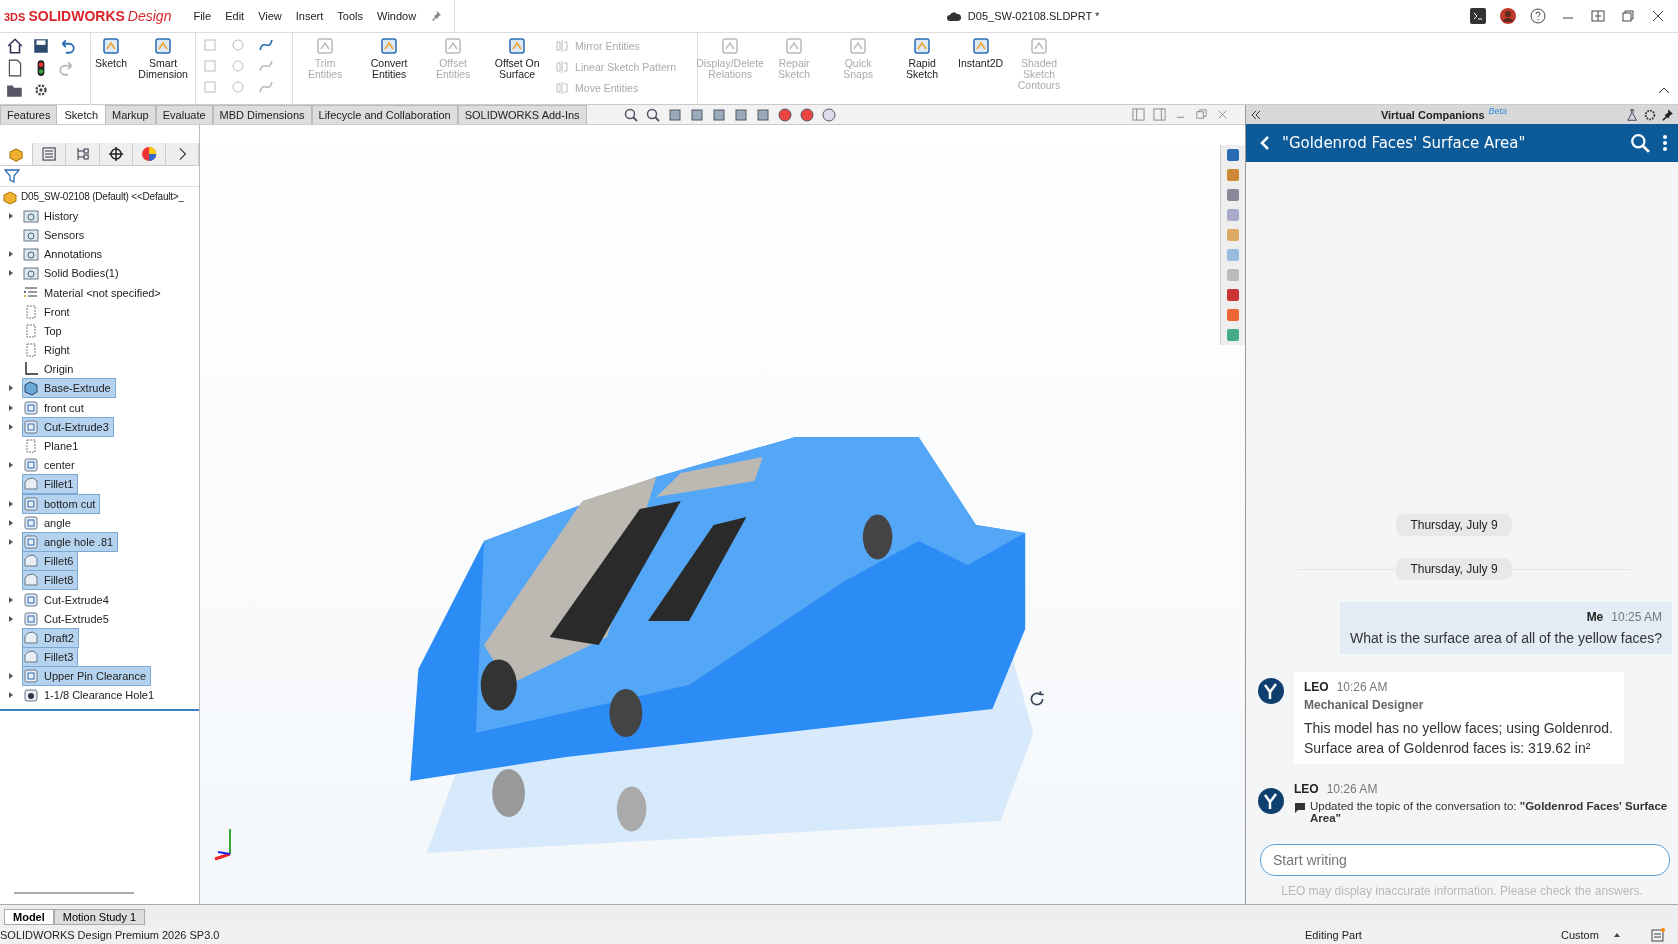  What do you see at coordinates (1640, 143) in the screenshot?
I see `search-icon` at bounding box center [1640, 143].